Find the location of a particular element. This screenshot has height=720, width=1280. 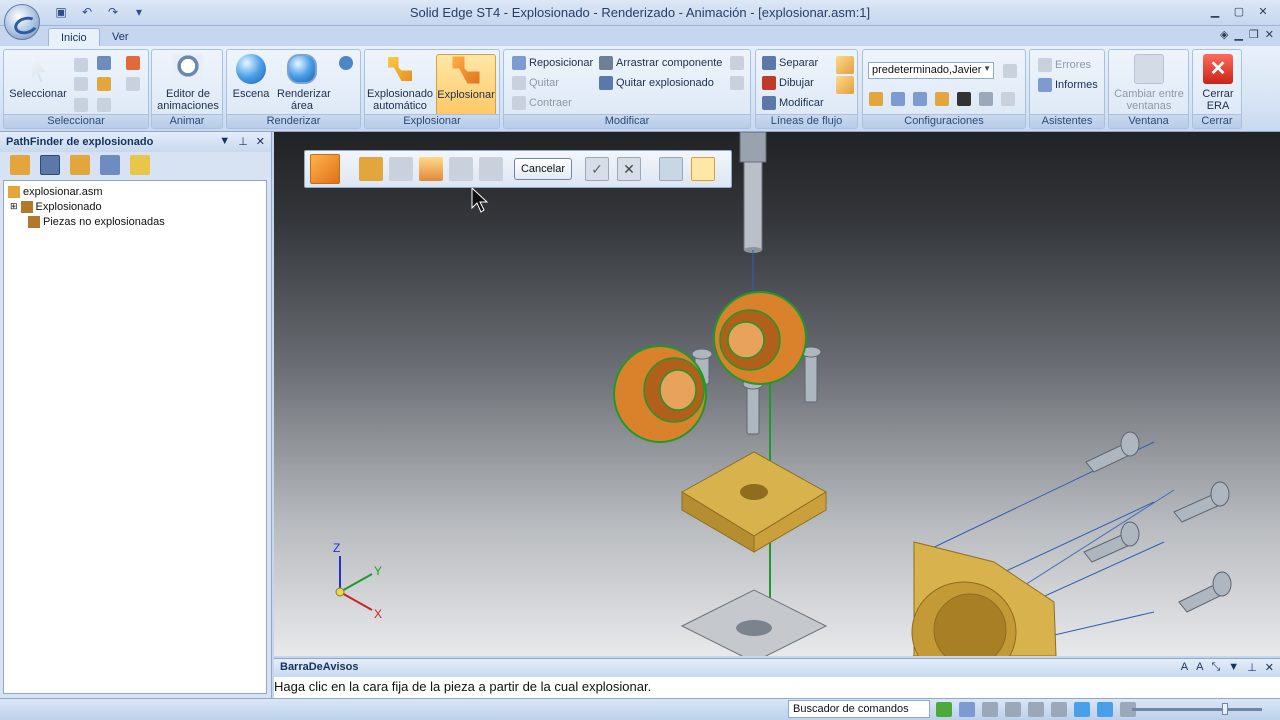

help-icon: ◈ is located at coordinates (1224, 34).